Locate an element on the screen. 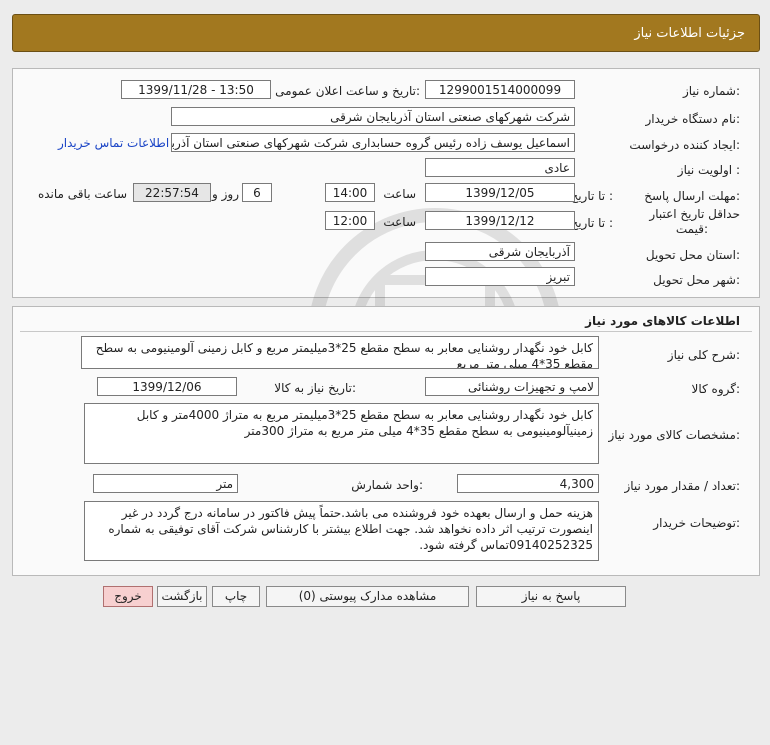  requester-label: ایجاد کننده درخواست: is located at coordinates (684, 145).